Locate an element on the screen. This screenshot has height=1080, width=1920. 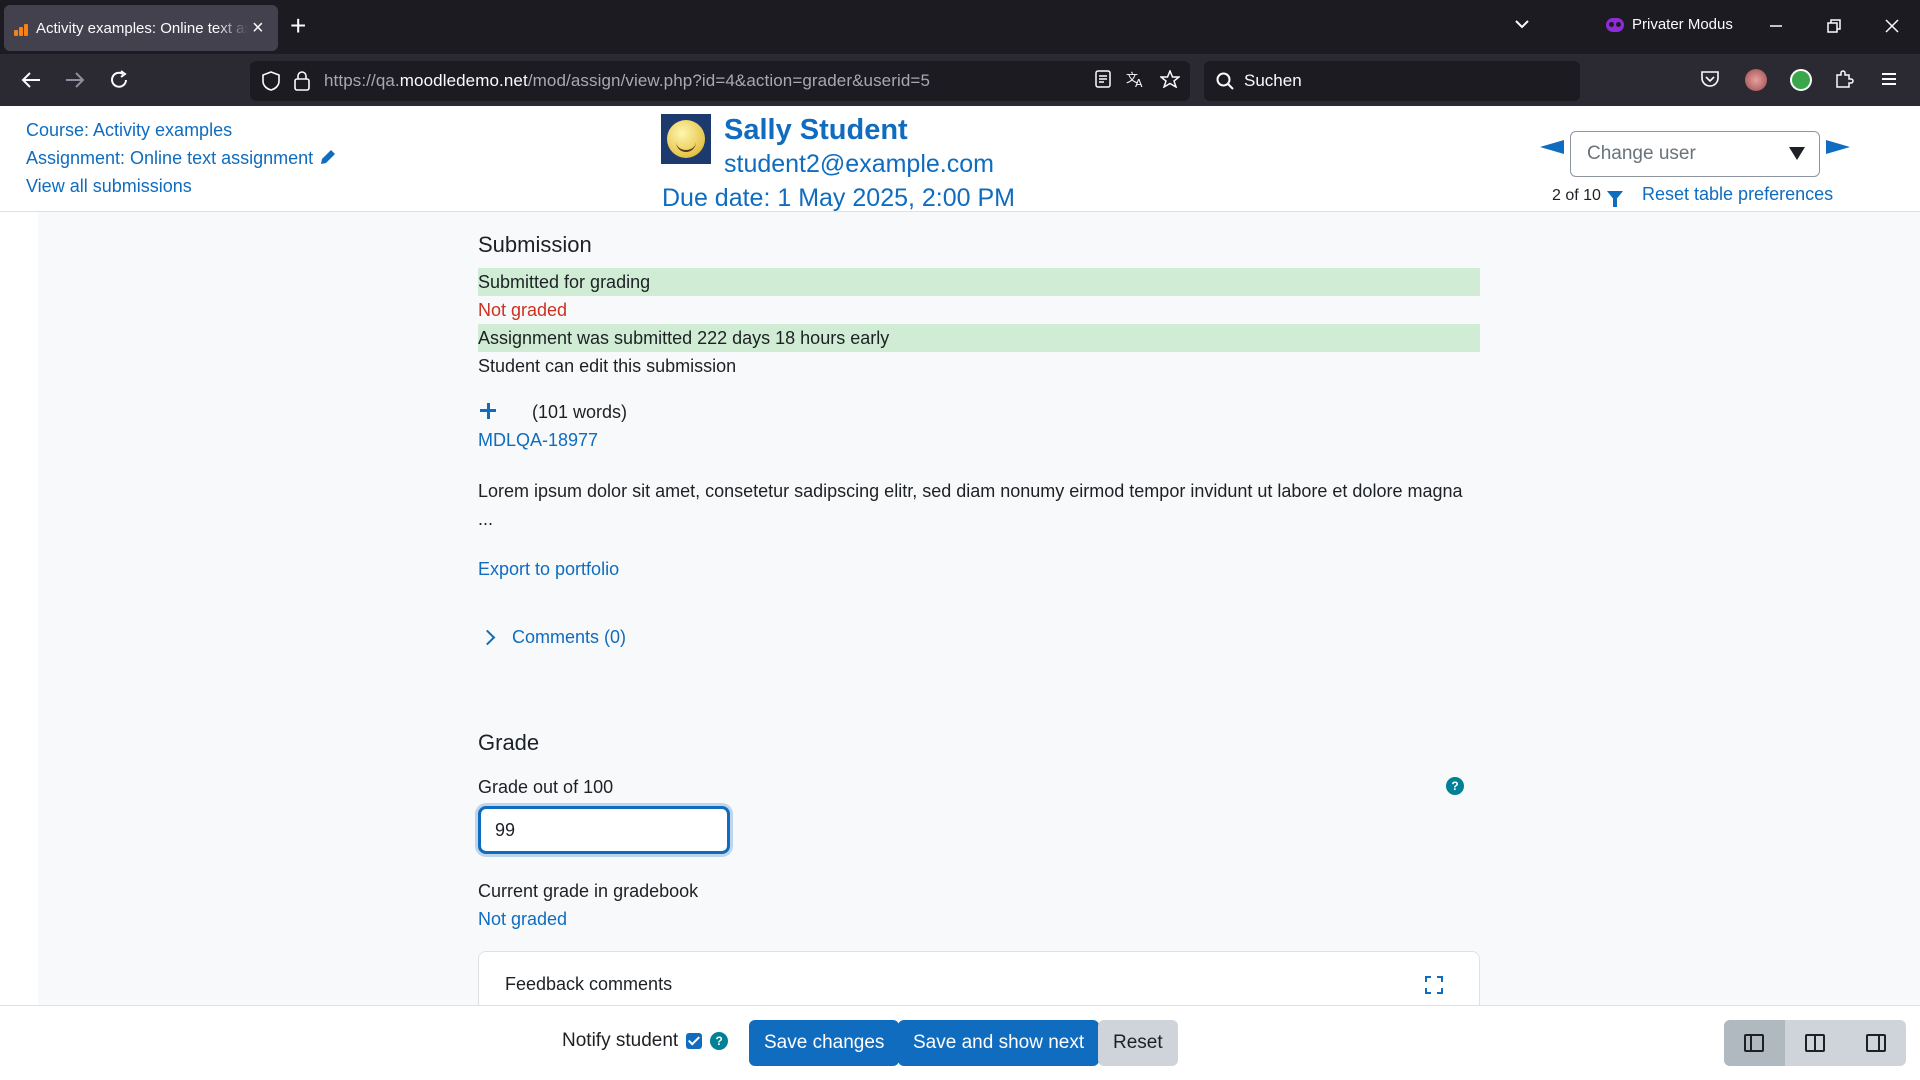
view-all-submissions-link: View all submissions is located at coordinates (181, 186).